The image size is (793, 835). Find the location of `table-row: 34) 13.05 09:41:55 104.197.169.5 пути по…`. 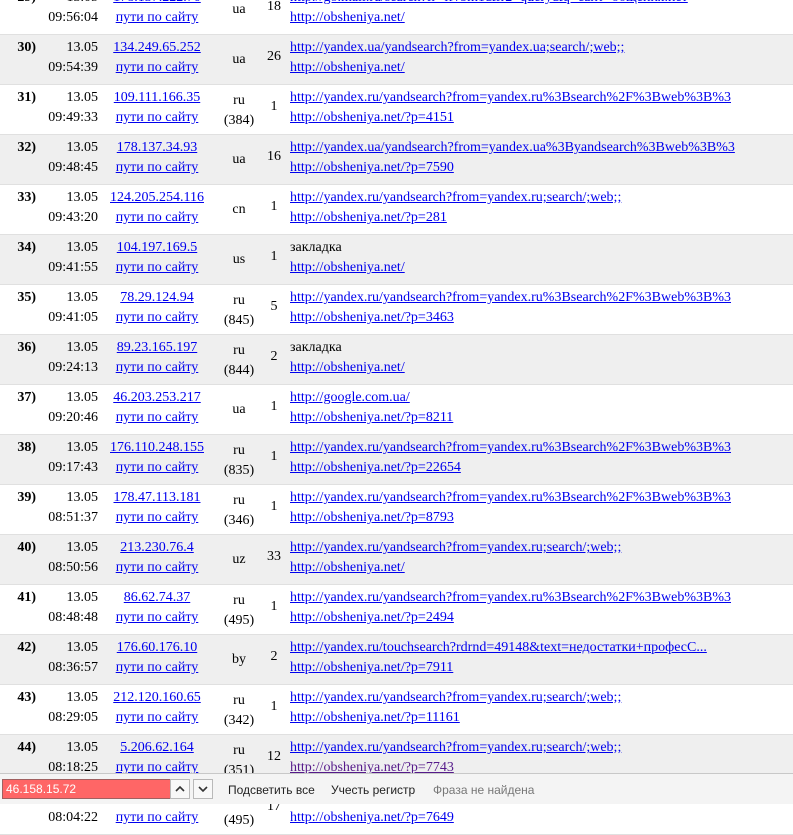

table-row: 34) 13.05 09:41:55 104.197.169.5 пути по… is located at coordinates (396, 259).